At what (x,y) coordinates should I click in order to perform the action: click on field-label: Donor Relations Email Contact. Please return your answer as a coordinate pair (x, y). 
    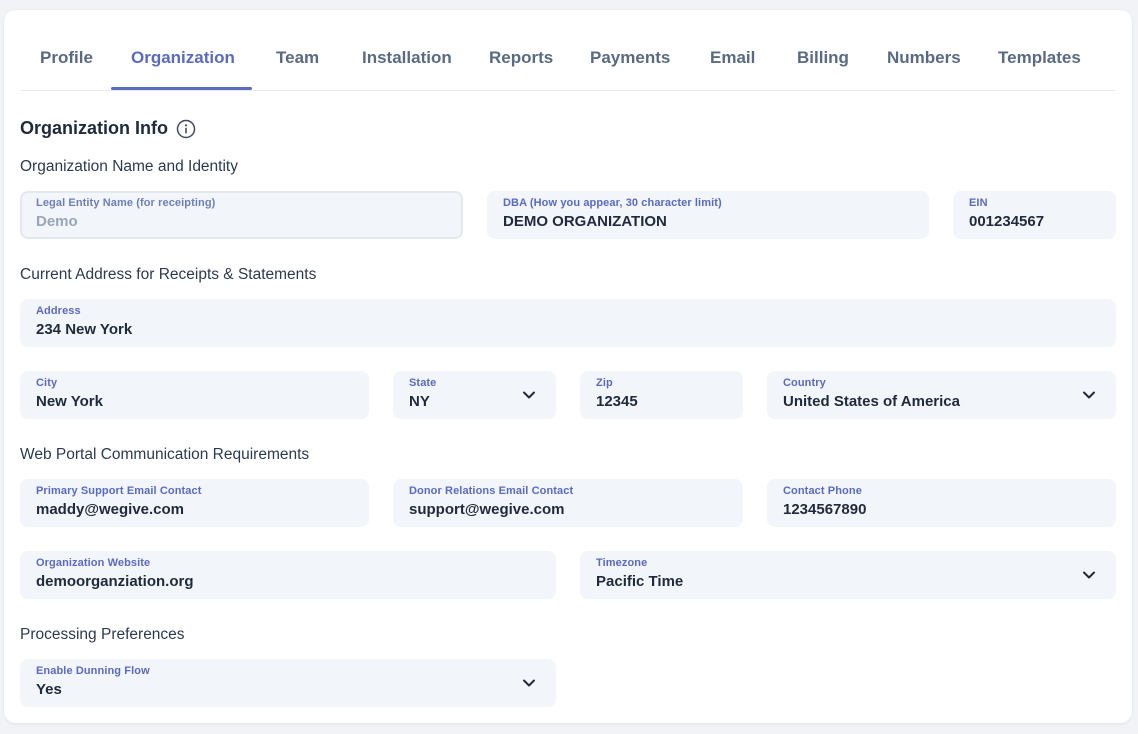
    Looking at the image, I should click on (491, 491).